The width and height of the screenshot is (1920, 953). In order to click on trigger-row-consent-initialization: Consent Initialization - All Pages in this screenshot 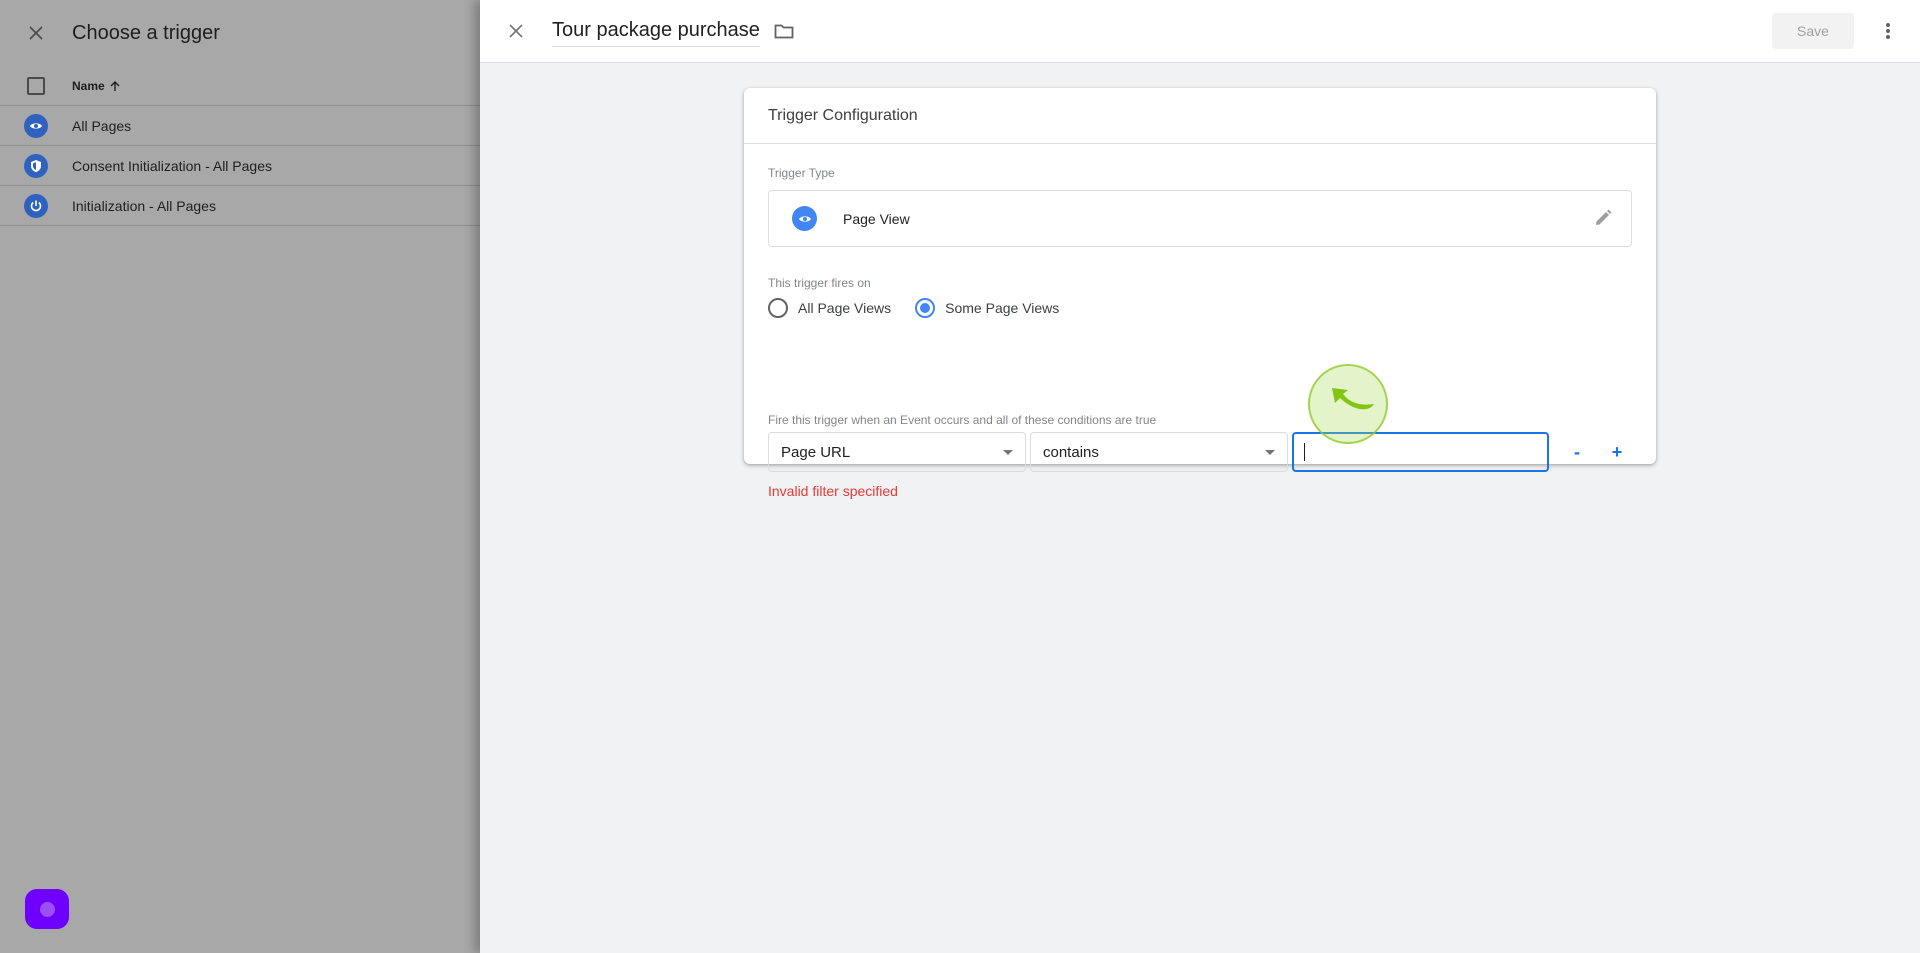, I will do `click(240, 166)`.